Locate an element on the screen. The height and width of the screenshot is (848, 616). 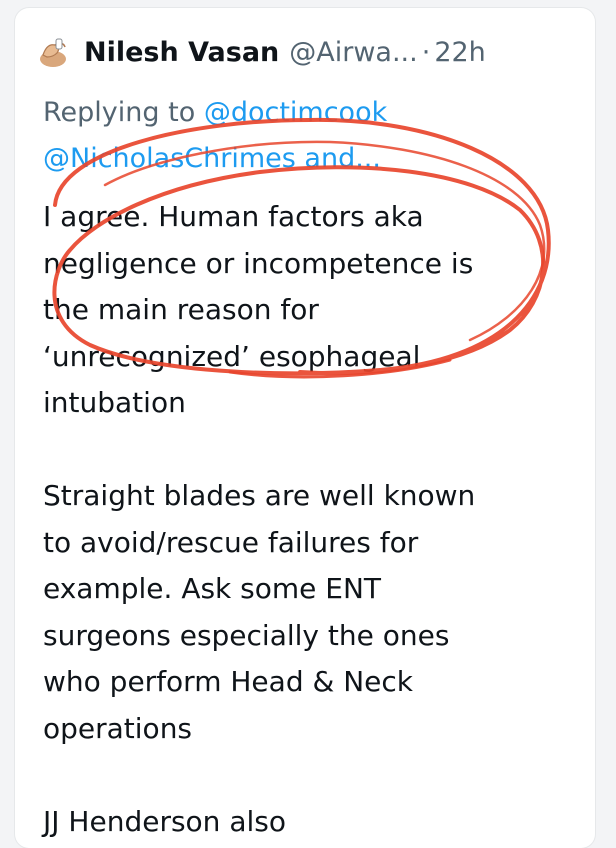
tweet-text-line: the main reason for is located at coordinates (181, 309).